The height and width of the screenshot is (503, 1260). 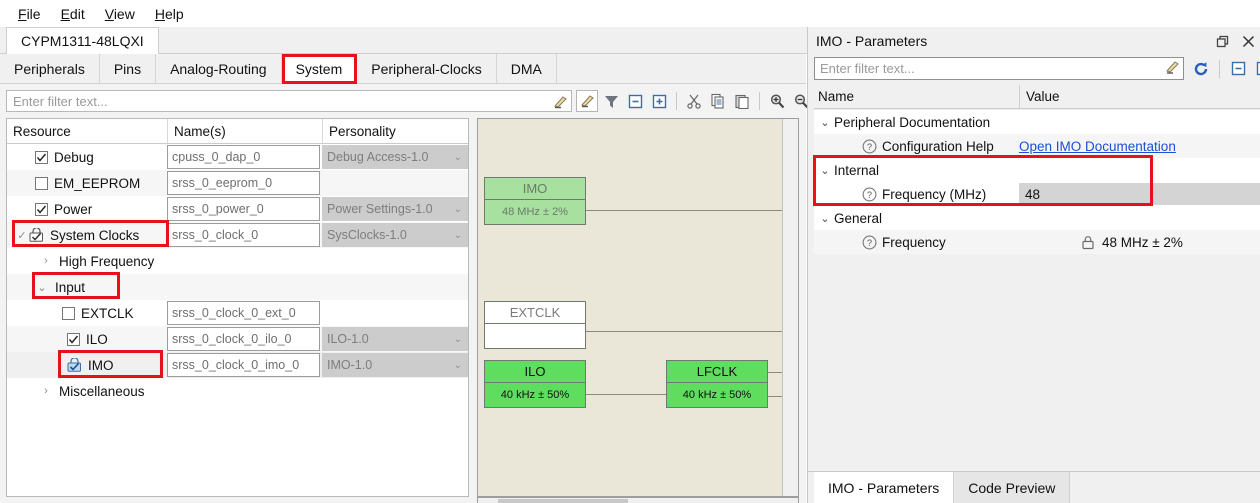 I want to click on table-row: Debug cpuss_0_dap_0 Debug Access-1.0 ⌄, so click(x=237, y=157).